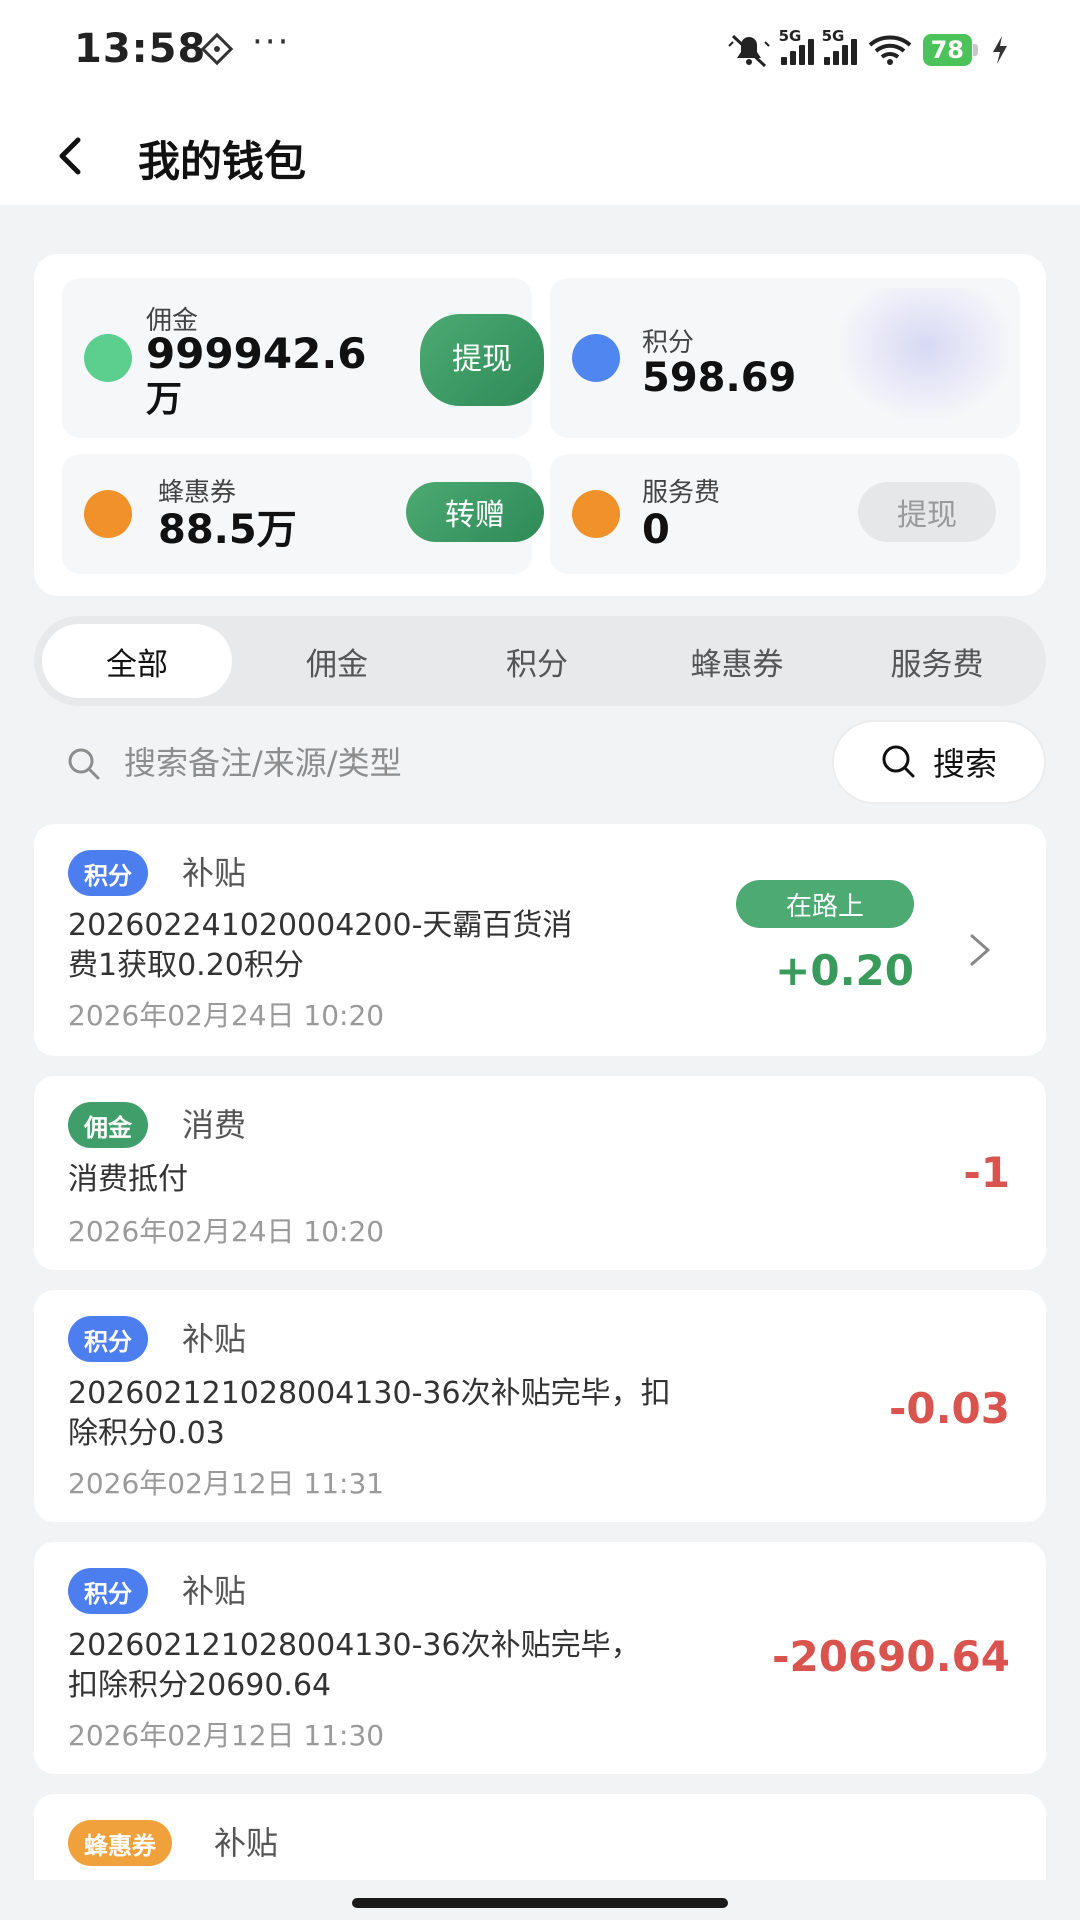  I want to click on more-notifications-icon: ···, so click(271, 42).